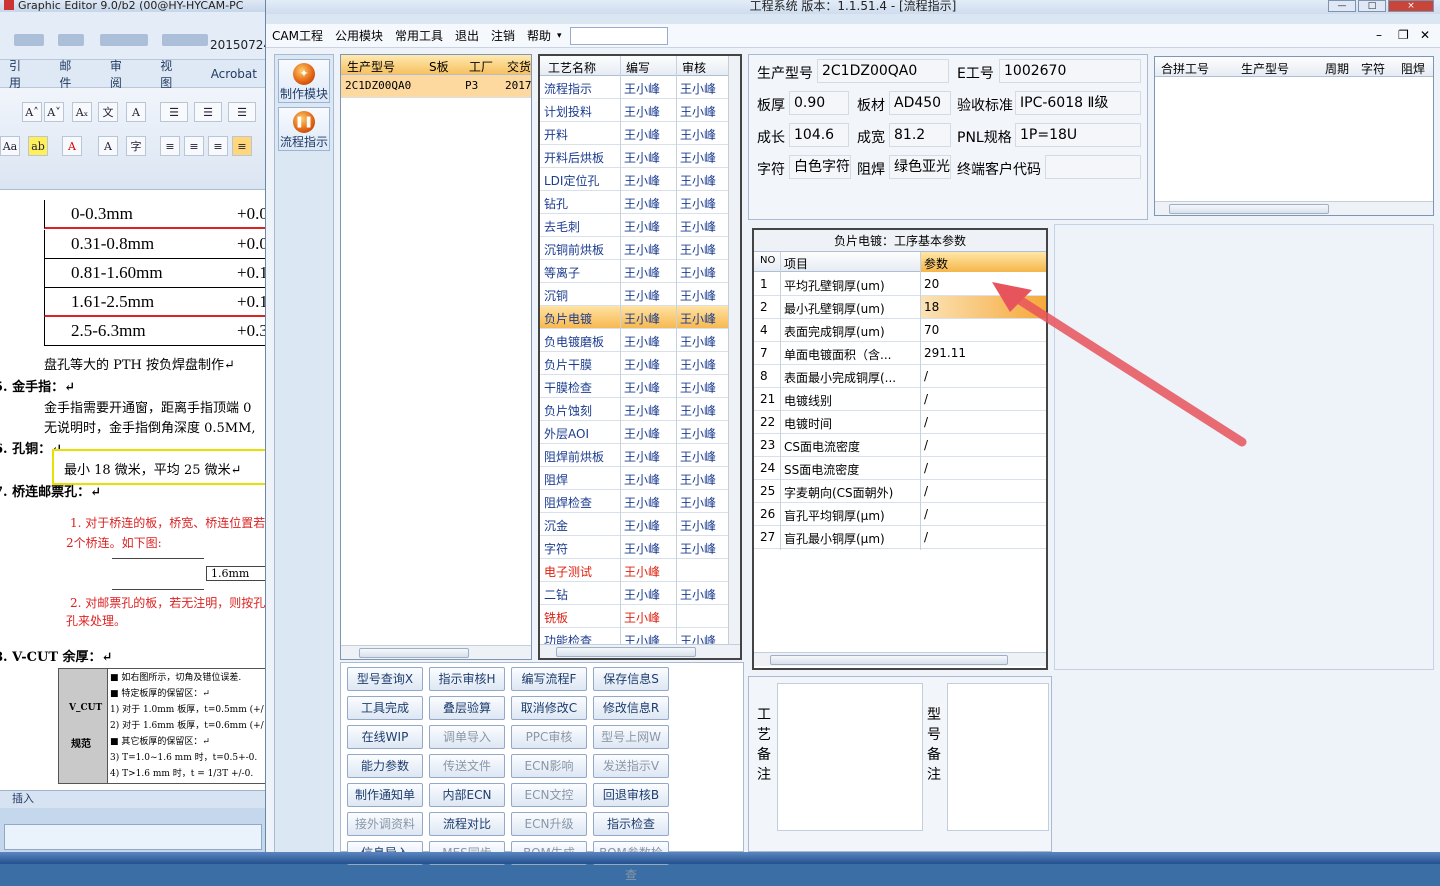  What do you see at coordinates (1337, 68) in the screenshot?
I see `col-header: 周期` at bounding box center [1337, 68].